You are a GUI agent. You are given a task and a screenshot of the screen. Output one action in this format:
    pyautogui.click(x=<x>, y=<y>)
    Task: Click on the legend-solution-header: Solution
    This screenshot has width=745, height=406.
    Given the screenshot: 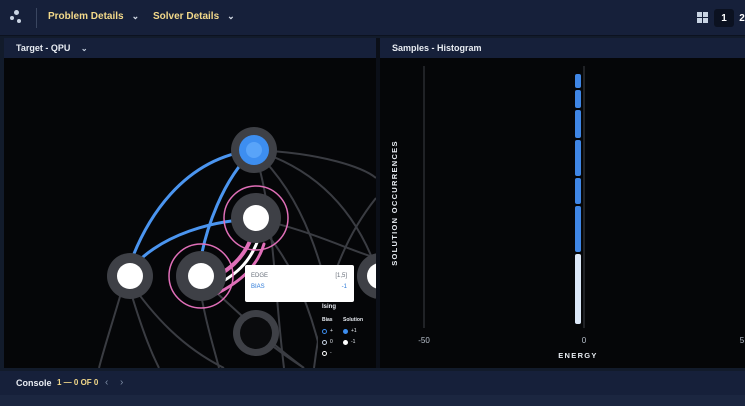 What is the action you would take?
    pyautogui.click(x=353, y=320)
    